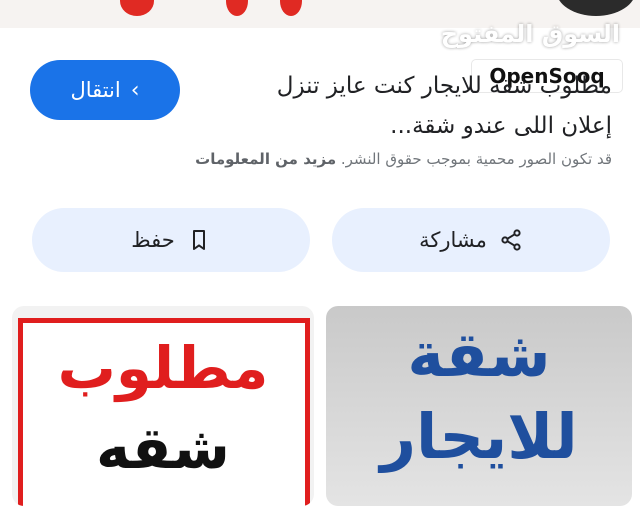  Describe the element at coordinates (453, 240) in the screenshot. I see `share-label: مشاركة` at that location.